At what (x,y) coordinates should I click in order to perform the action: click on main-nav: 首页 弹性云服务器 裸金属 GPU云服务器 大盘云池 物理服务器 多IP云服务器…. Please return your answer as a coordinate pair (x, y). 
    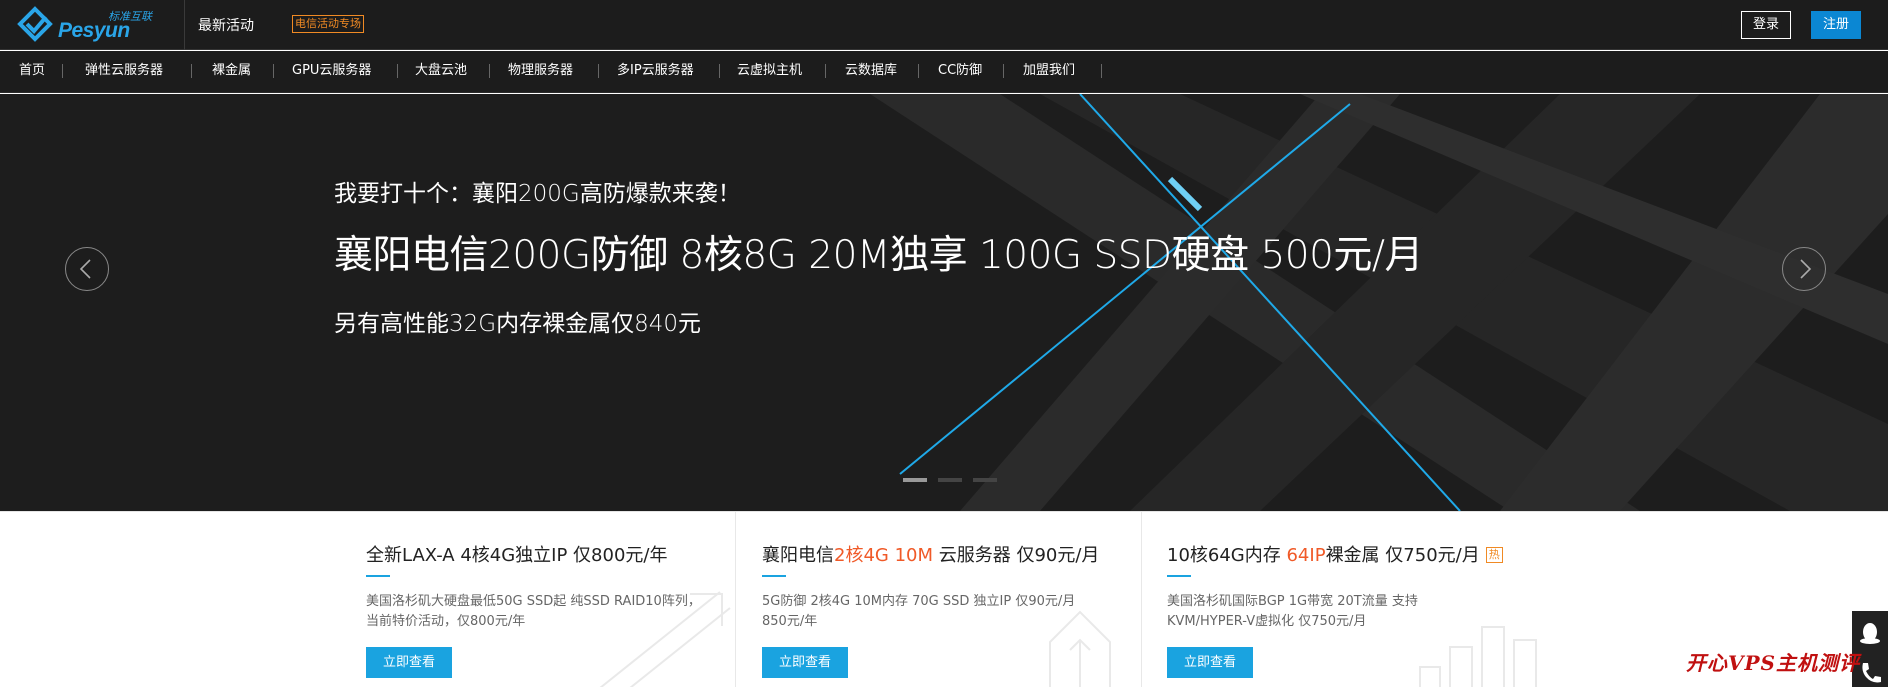
    Looking at the image, I should click on (944, 72).